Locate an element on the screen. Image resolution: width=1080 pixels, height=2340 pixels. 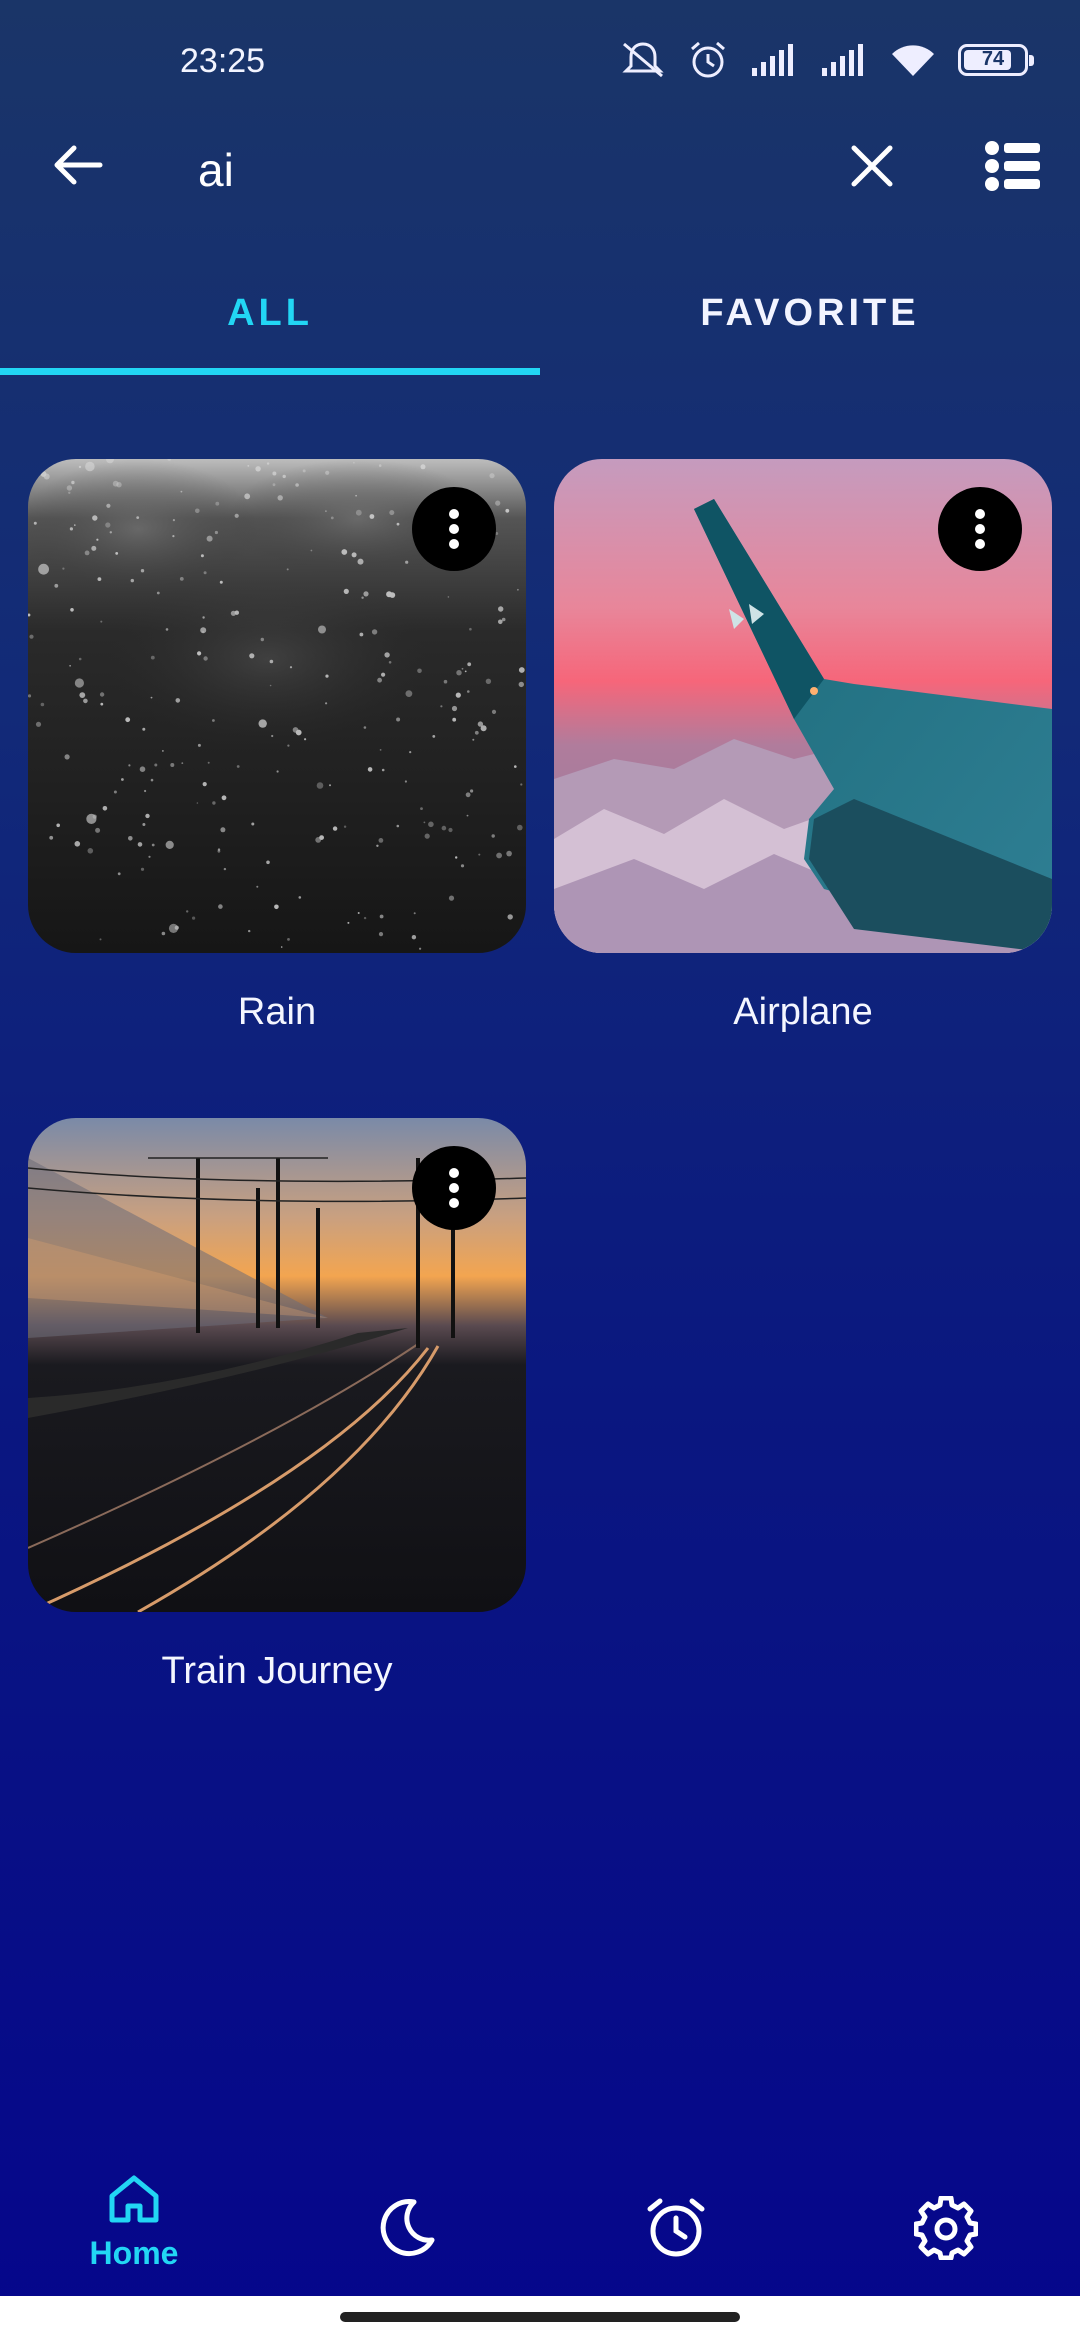
nav-sleep is located at coordinates (406, 2230).